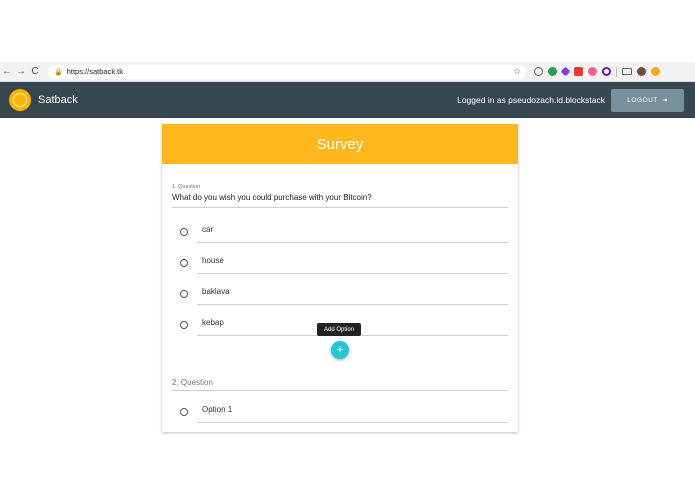 The image size is (695, 494). Describe the element at coordinates (352, 413) in the screenshot. I see `option-input: Option 1` at that location.